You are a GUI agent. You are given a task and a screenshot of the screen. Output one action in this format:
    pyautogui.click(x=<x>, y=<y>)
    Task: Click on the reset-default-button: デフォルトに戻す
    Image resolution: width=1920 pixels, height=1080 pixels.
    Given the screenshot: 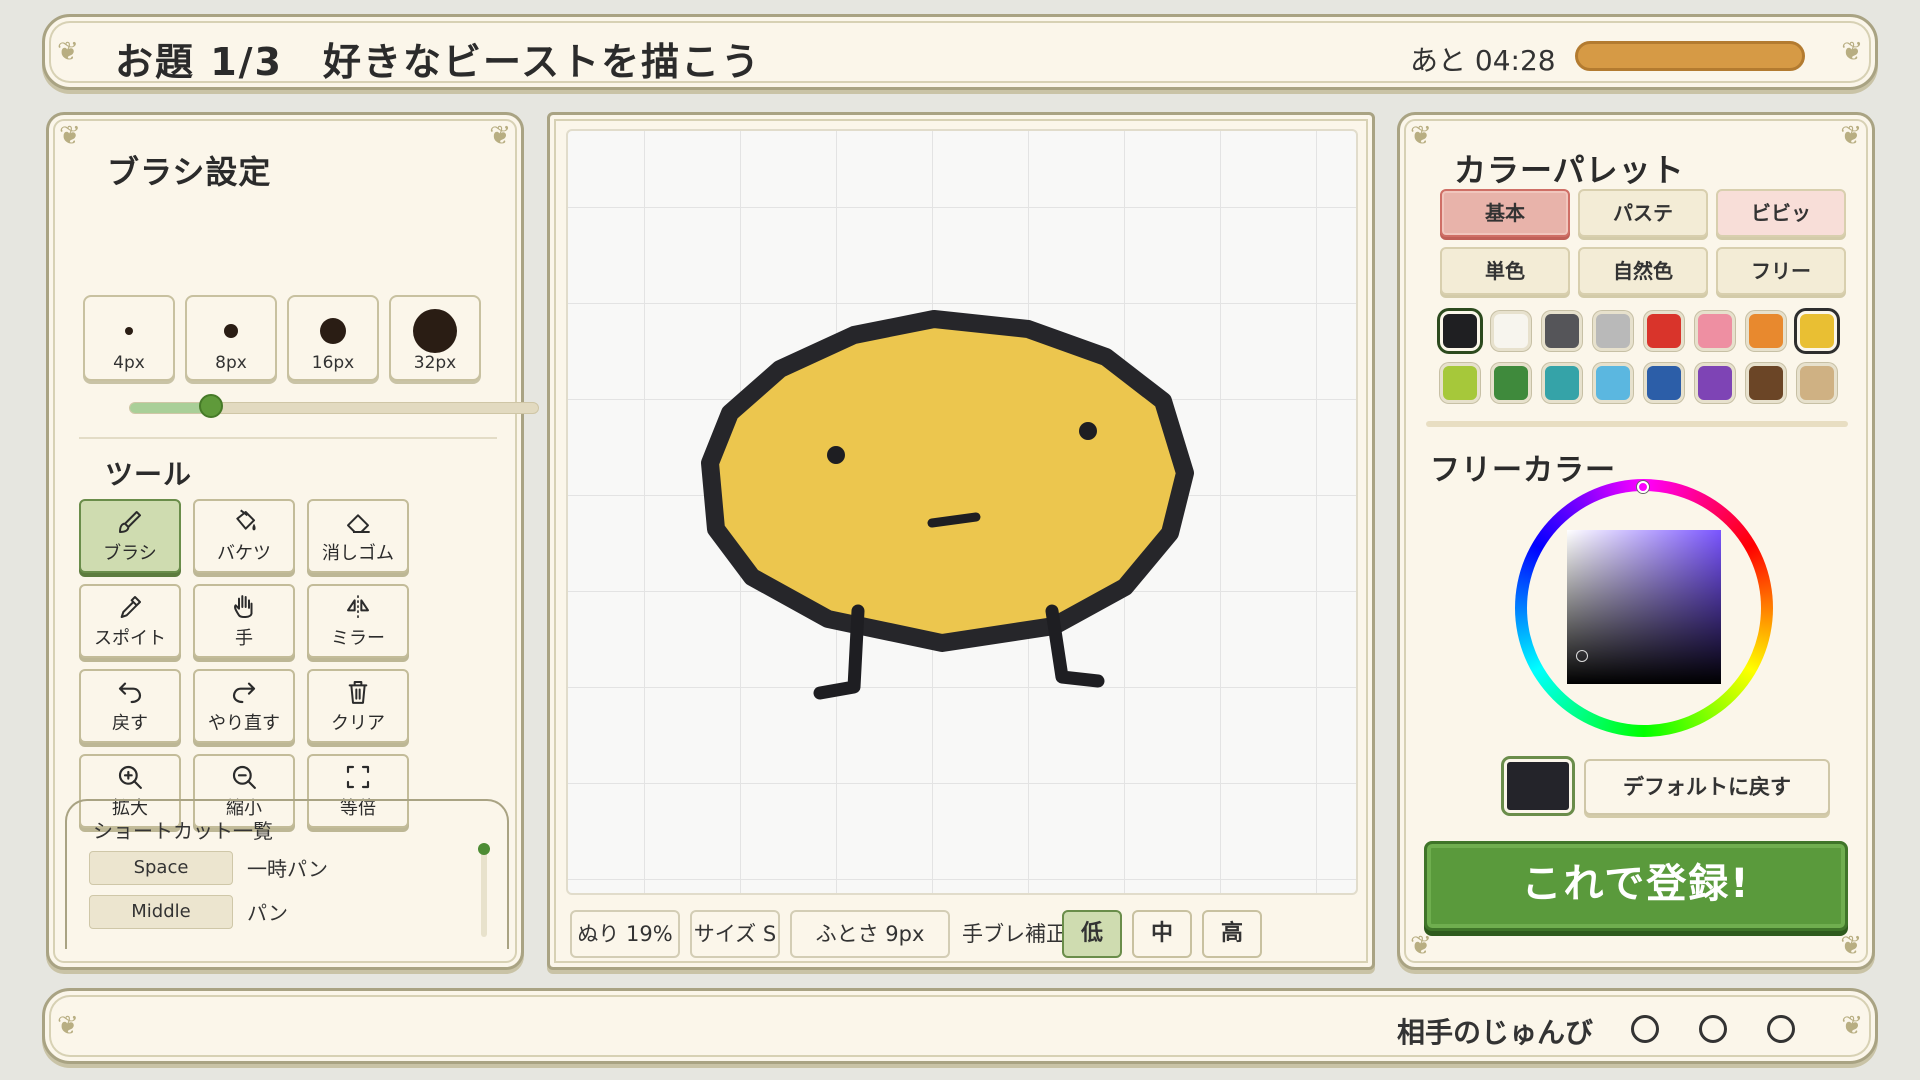 What is the action you would take?
    pyautogui.click(x=1707, y=787)
    